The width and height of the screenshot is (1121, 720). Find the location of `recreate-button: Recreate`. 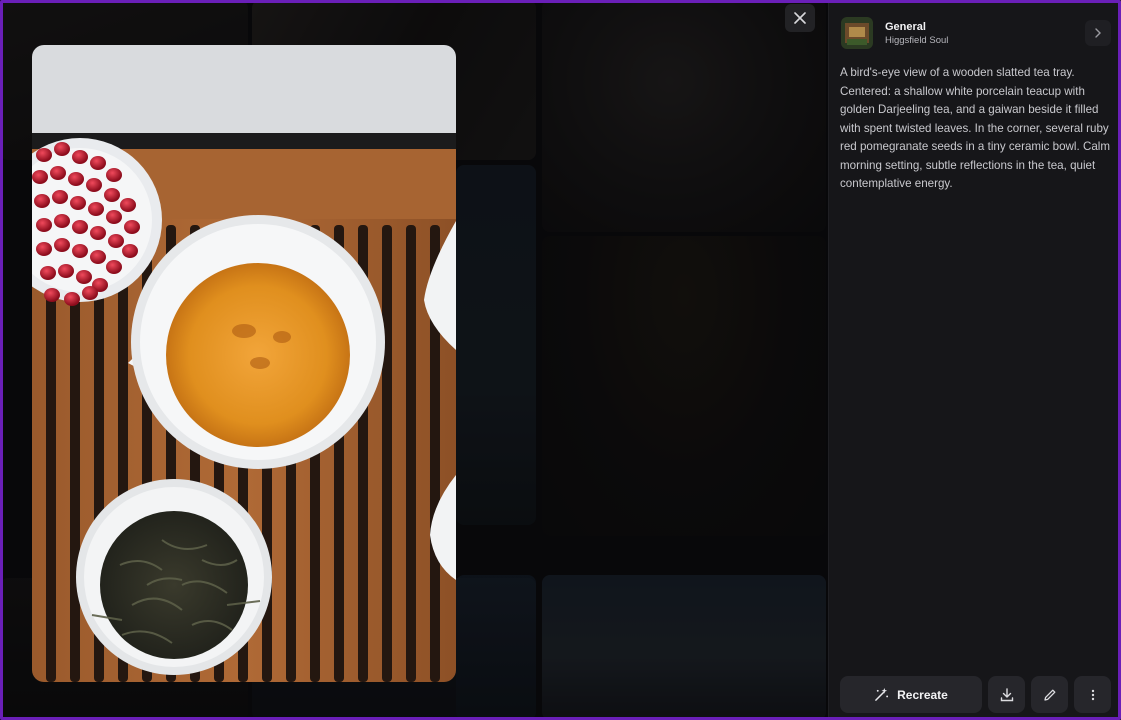

recreate-button: Recreate is located at coordinates (911, 694).